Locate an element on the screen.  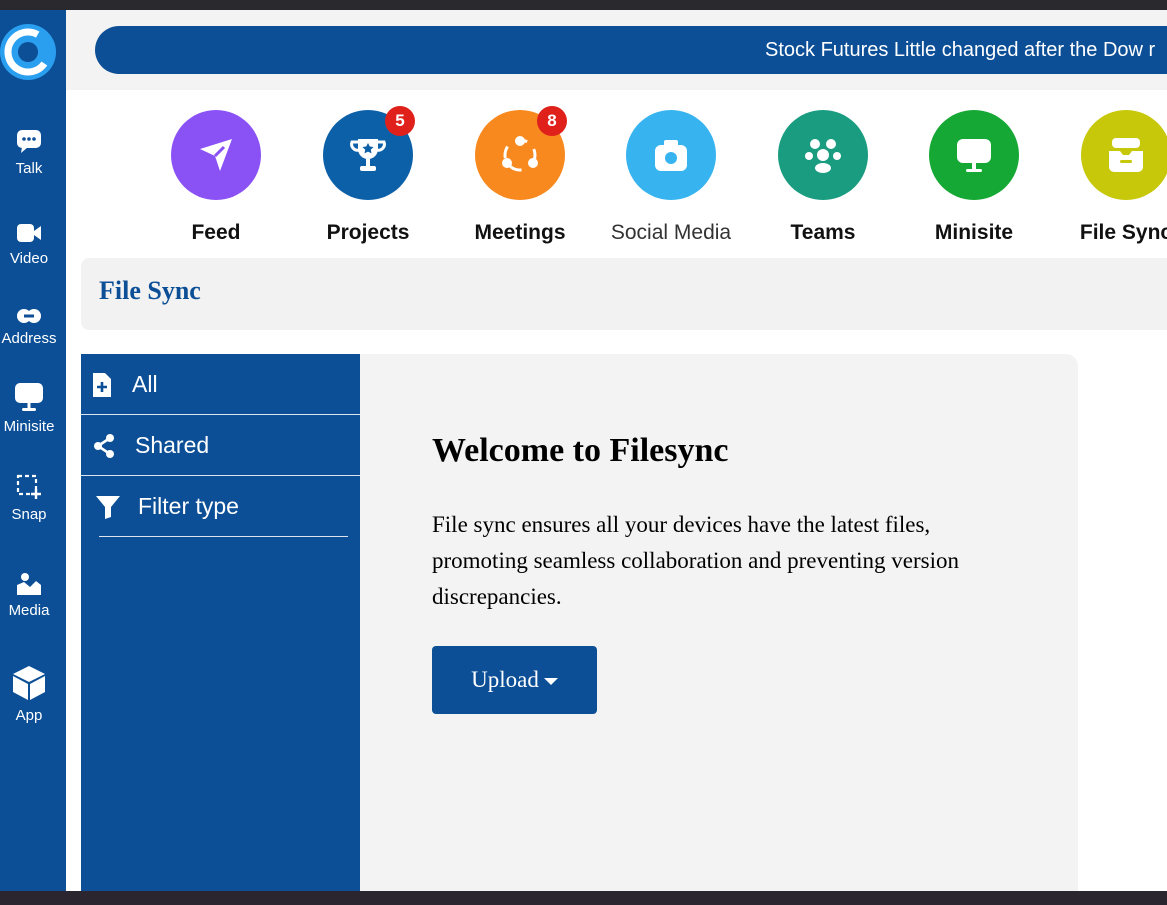
app-tile-minisite: Minisite is located at coordinates (974, 177).